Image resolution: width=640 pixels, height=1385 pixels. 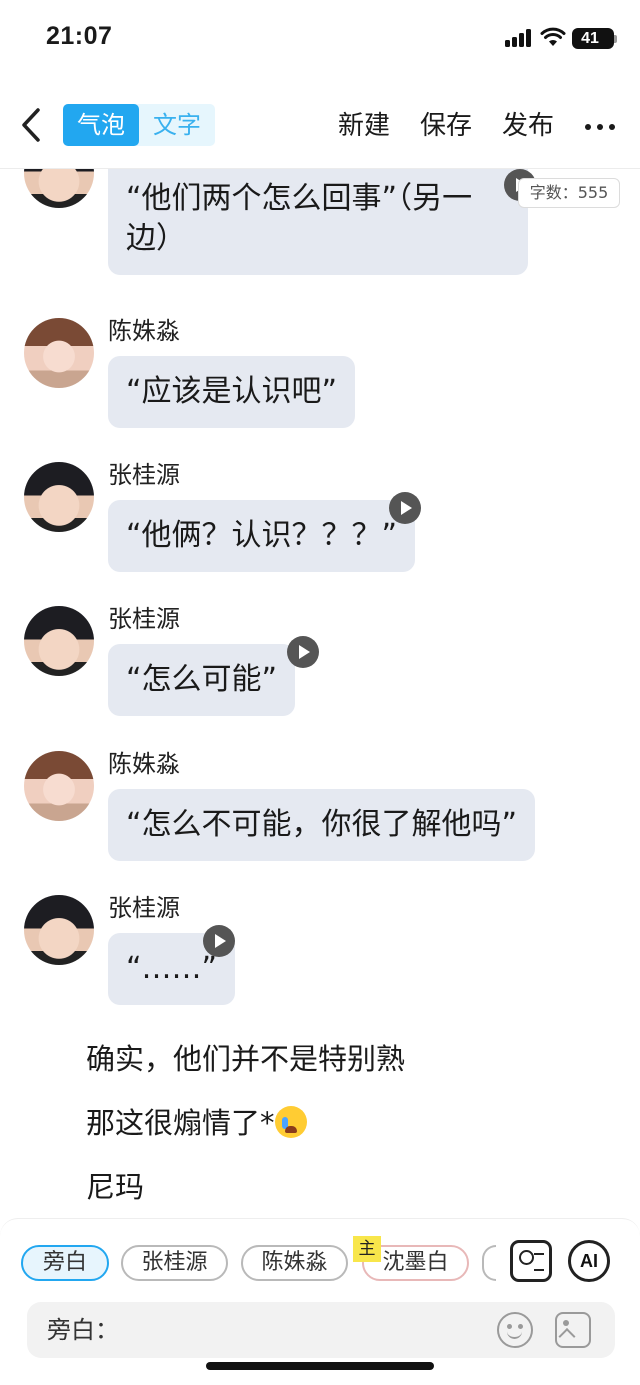 I want to click on contact-card-icon, so click(x=531, y=1261).